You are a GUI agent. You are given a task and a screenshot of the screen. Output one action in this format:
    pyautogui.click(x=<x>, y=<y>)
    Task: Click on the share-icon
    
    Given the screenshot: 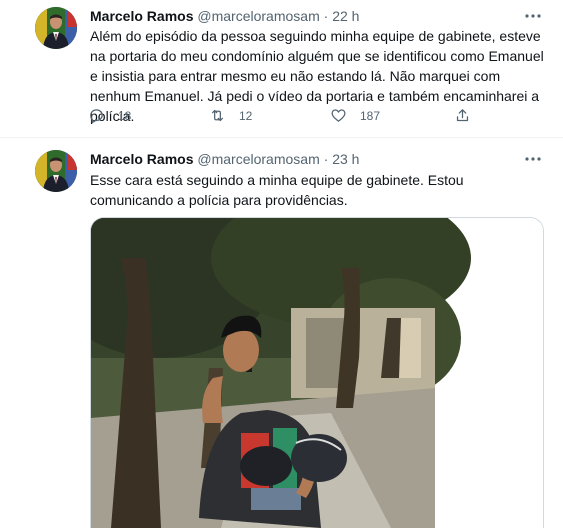 What is the action you would take?
    pyautogui.click(x=462, y=115)
    